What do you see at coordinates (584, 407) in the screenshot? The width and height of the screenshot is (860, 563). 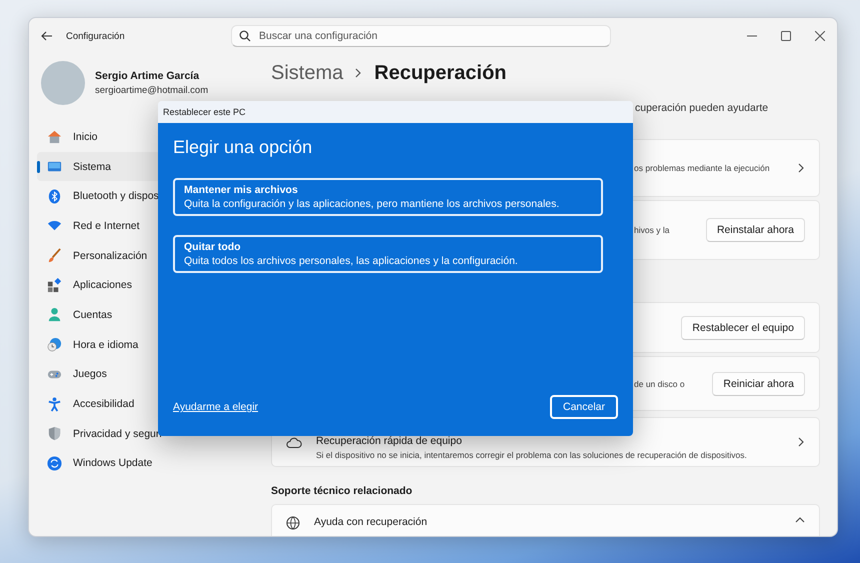 I see `cancel-button: Cancelar` at bounding box center [584, 407].